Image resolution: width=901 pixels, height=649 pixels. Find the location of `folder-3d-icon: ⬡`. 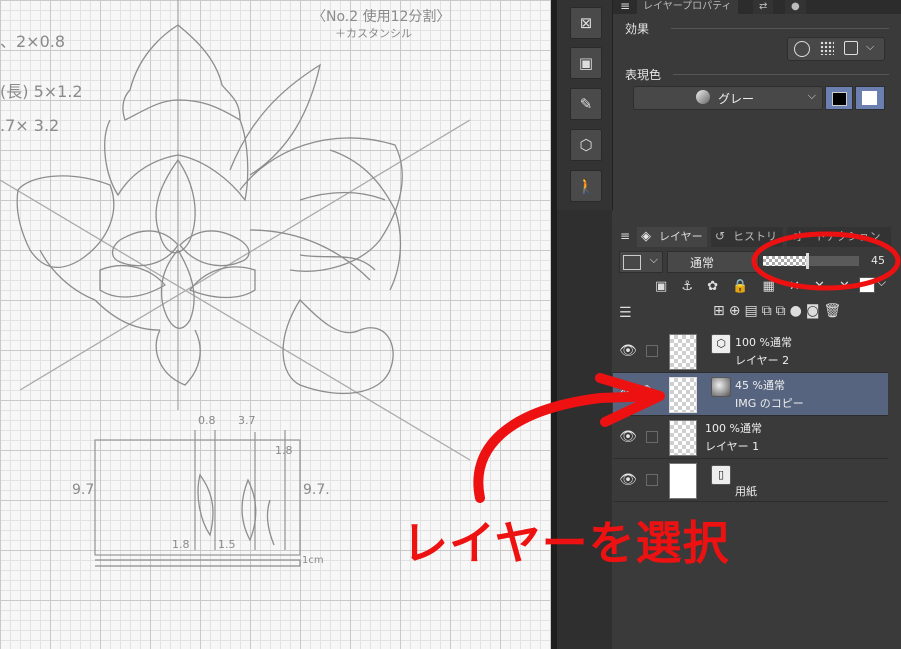

folder-3d-icon: ⬡ is located at coordinates (586, 145).